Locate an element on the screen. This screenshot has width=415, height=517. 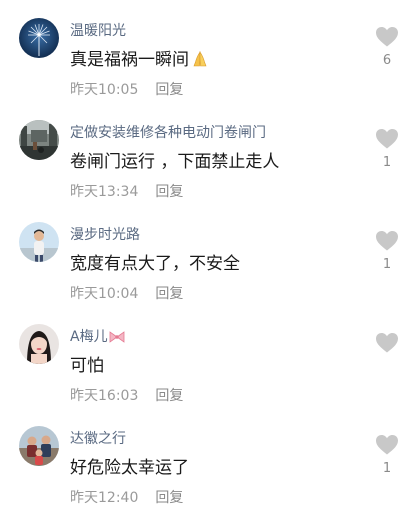
comment-content: 好危险太幸运了 is located at coordinates (129, 465).